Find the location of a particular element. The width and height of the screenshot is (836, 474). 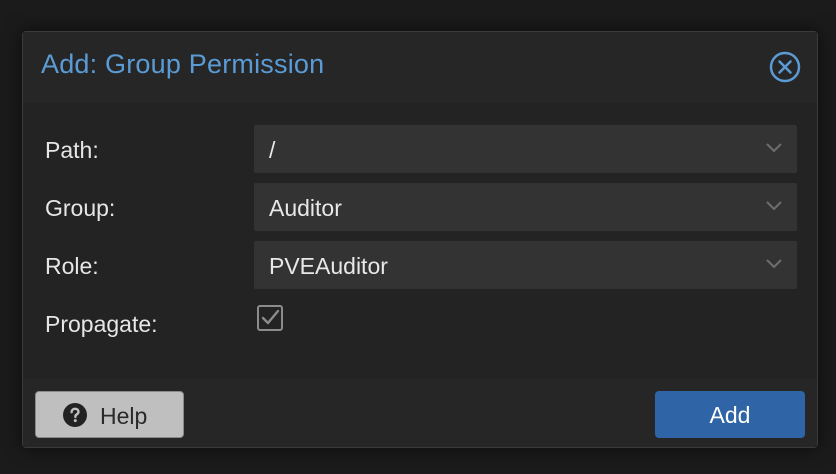

close-button is located at coordinates (785, 67).